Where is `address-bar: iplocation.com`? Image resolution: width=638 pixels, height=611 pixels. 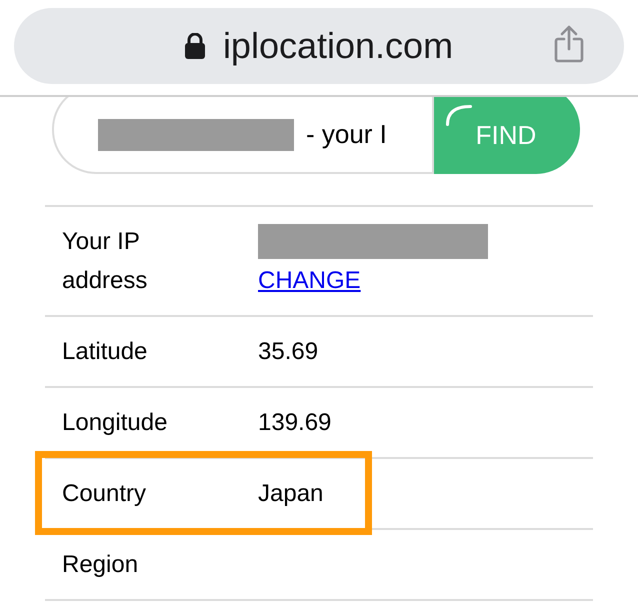 address-bar: iplocation.com is located at coordinates (319, 46).